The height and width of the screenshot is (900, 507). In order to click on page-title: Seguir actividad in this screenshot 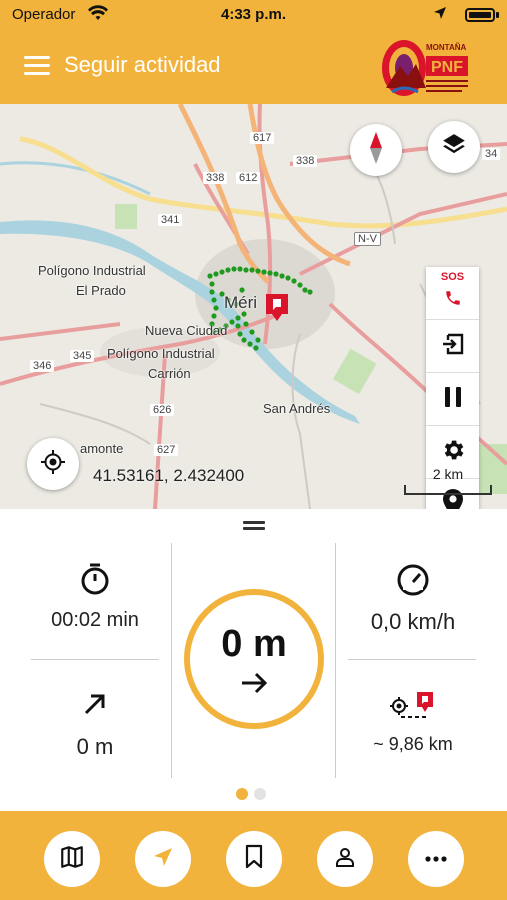, I will do `click(142, 64)`.